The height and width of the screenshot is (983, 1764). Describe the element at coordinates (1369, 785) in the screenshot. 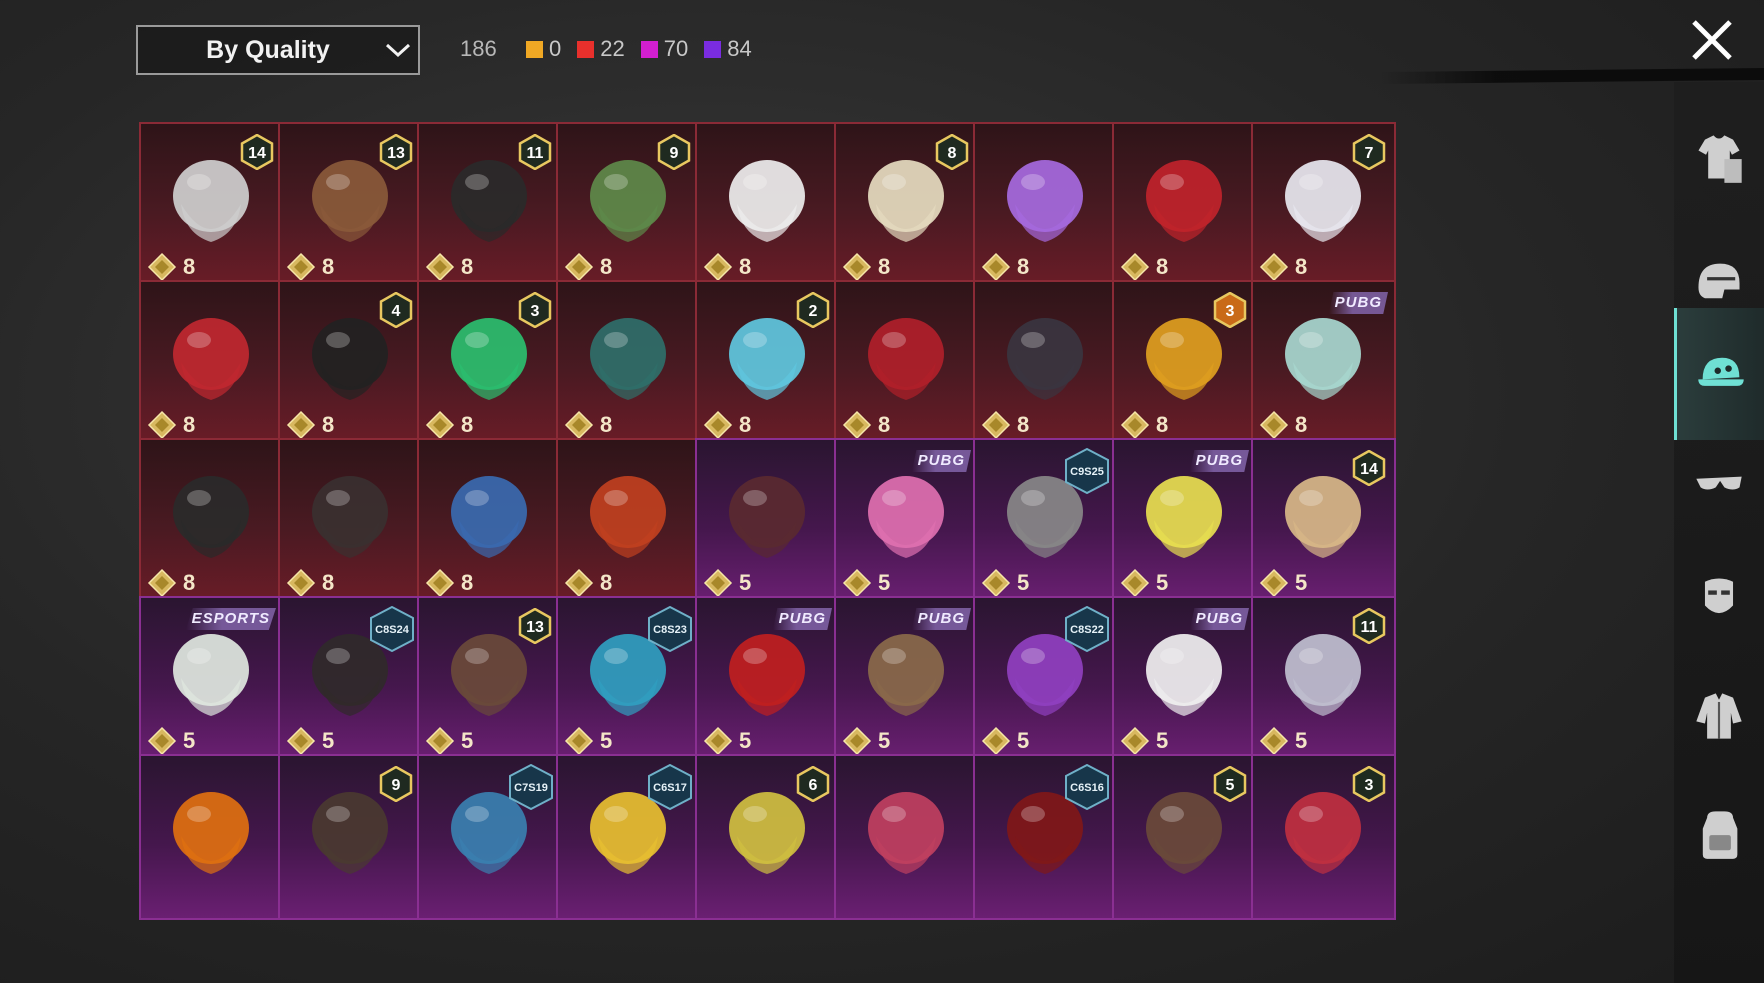

I see `svg-text: 3` at that location.